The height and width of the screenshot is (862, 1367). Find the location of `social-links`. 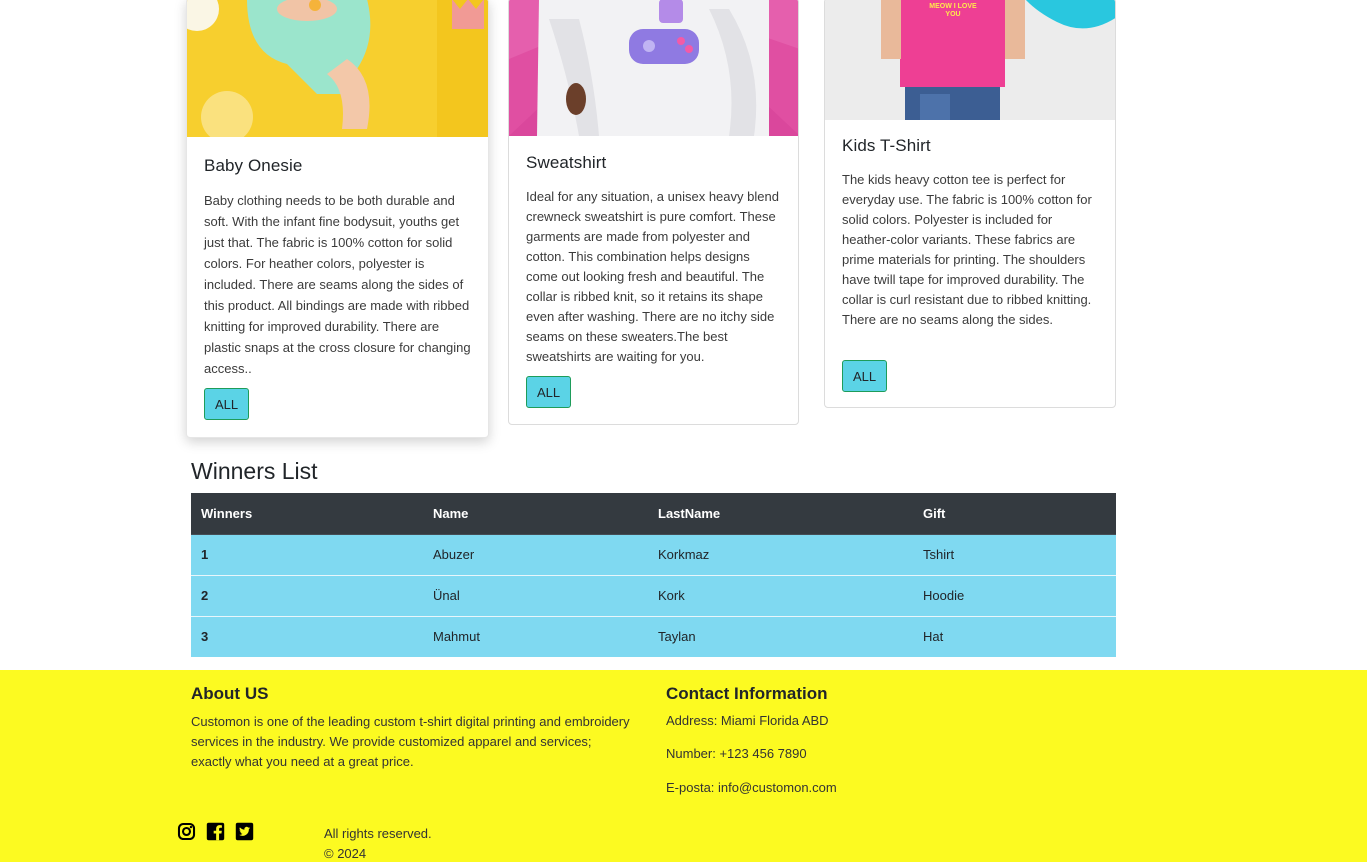

social-links is located at coordinates (215, 831).